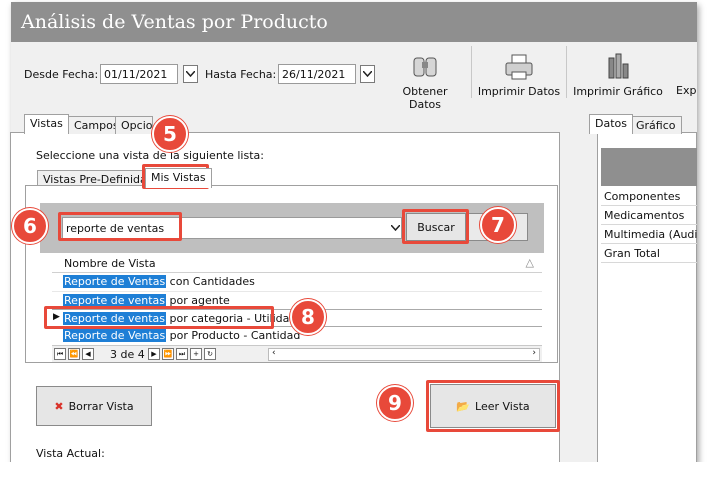  What do you see at coordinates (618, 66) in the screenshot?
I see `bar-chart-printer-icon` at bounding box center [618, 66].